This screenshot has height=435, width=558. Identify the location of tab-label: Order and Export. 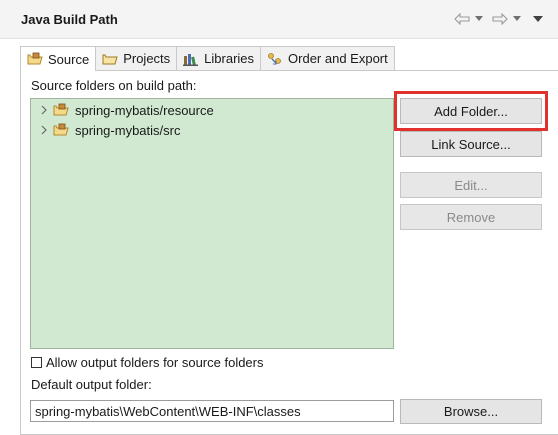
(338, 58).